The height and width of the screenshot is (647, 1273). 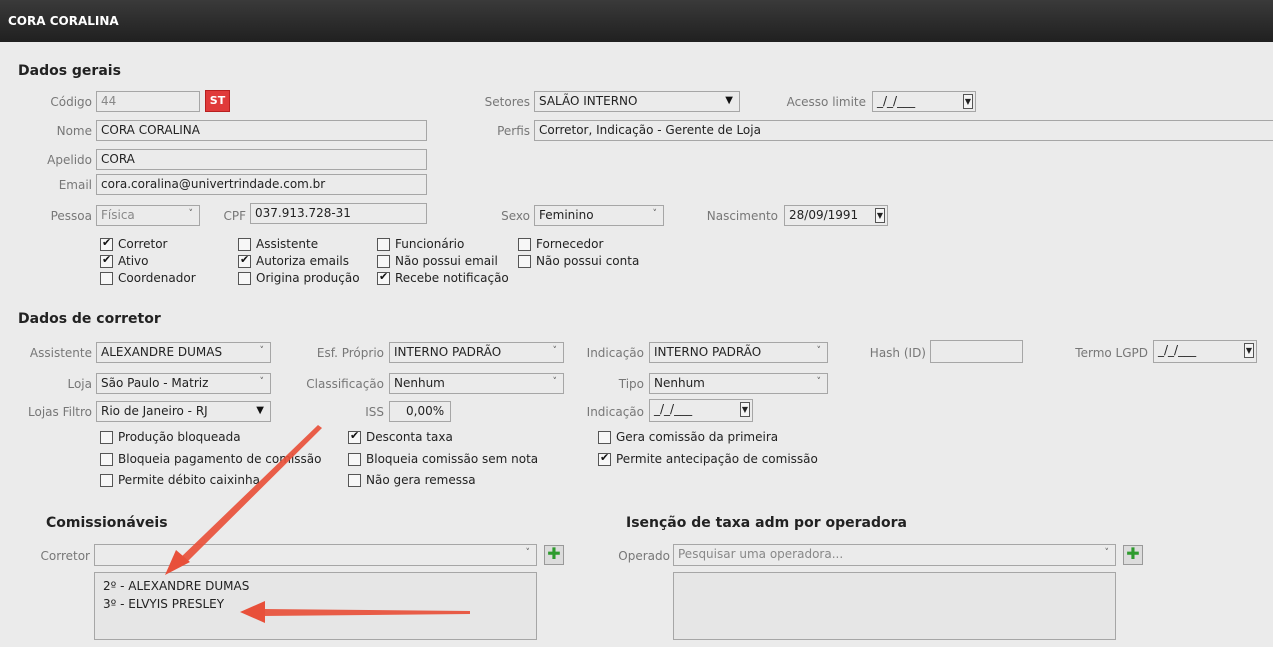 What do you see at coordinates (293, 260) in the screenshot?
I see `checkbox-autoriza-emails: Autoriza emails` at bounding box center [293, 260].